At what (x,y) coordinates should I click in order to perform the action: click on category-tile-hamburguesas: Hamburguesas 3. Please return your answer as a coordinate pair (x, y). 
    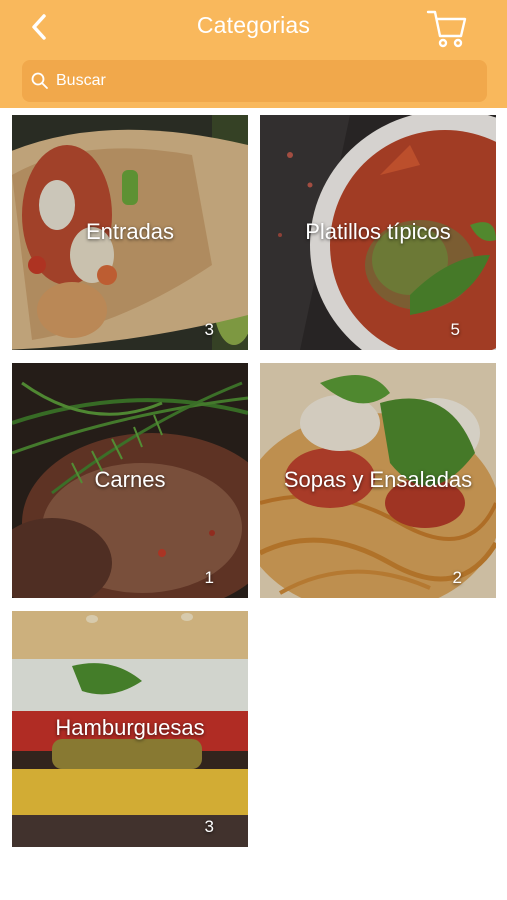
    Looking at the image, I should click on (130, 729).